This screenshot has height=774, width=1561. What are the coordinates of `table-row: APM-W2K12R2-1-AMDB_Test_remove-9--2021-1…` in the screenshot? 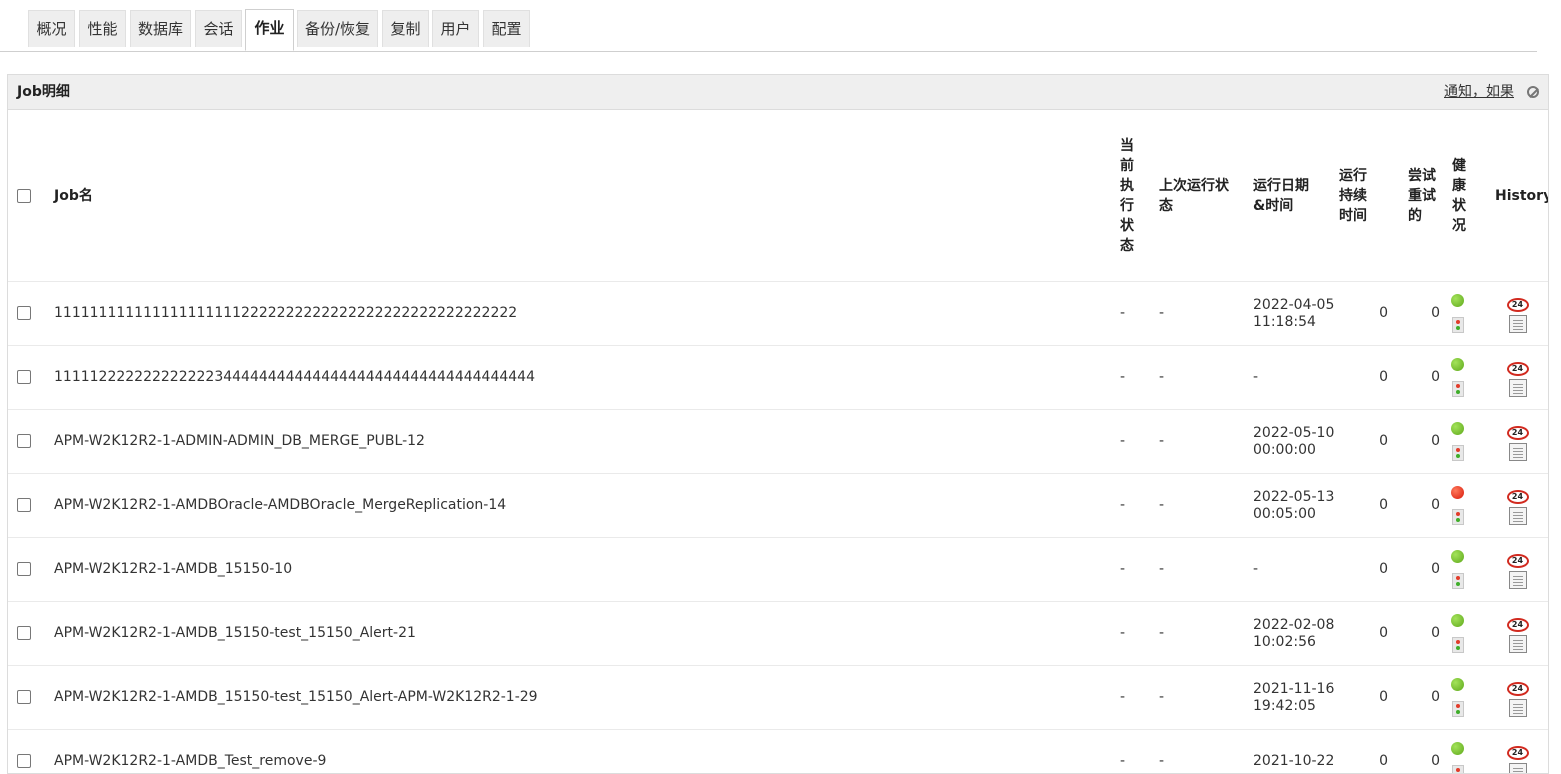 It's located at (778, 752).